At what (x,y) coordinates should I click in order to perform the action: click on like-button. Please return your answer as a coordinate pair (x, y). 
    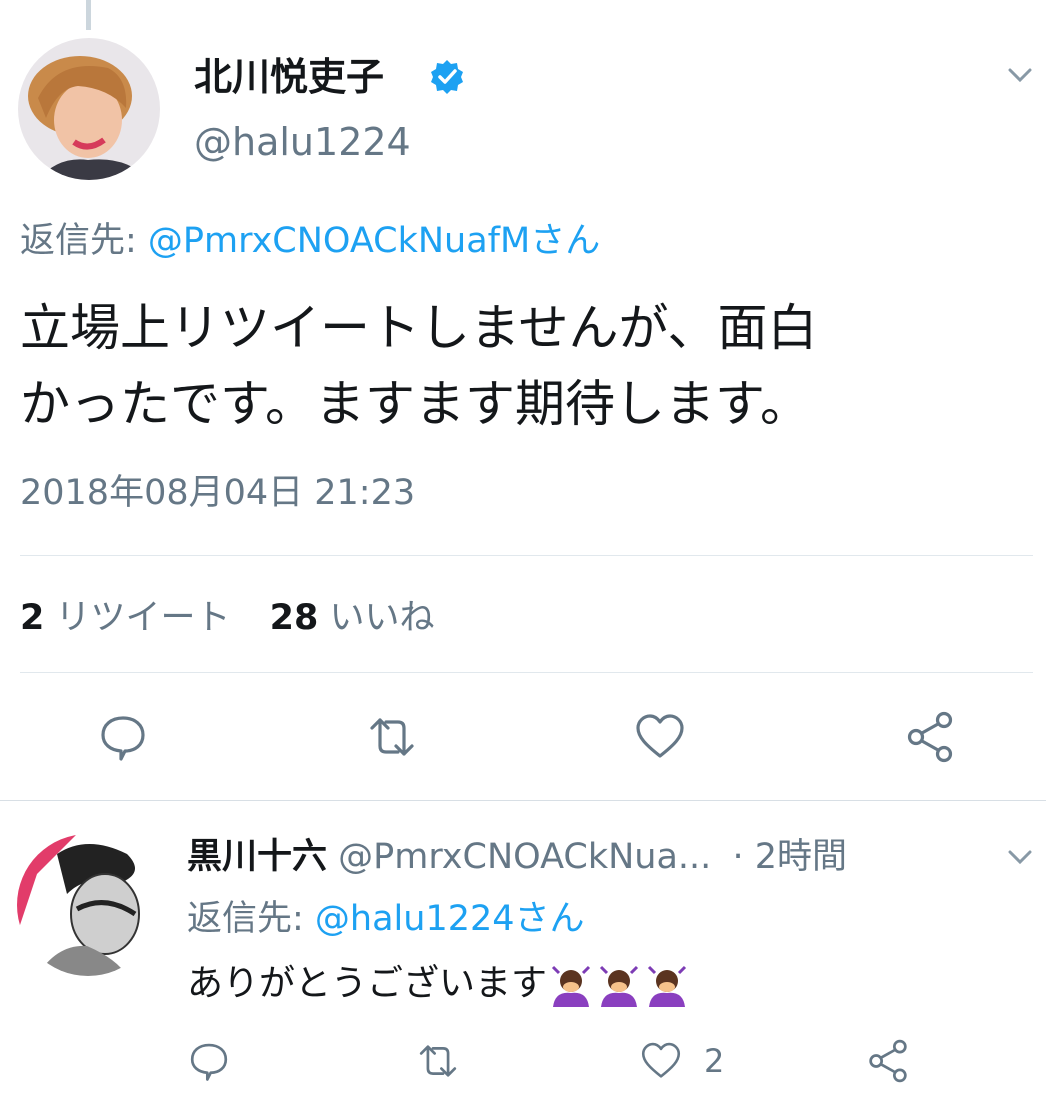
    Looking at the image, I should click on (660, 737).